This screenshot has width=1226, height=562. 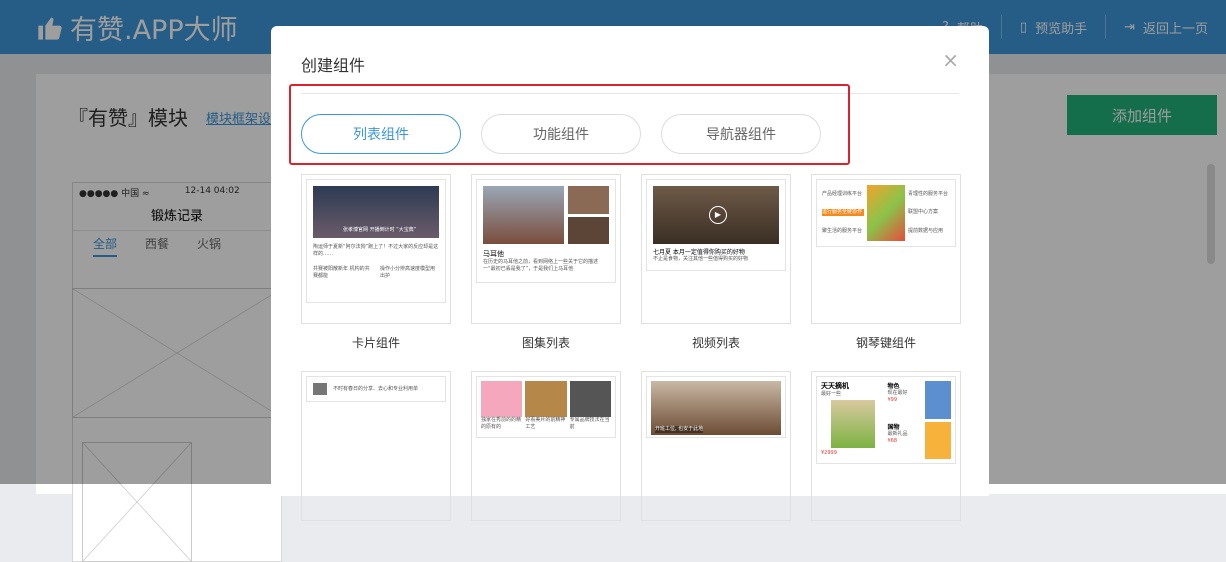 I want to click on thumb-text: 专属品牌技法在当前, so click(x=589, y=423).